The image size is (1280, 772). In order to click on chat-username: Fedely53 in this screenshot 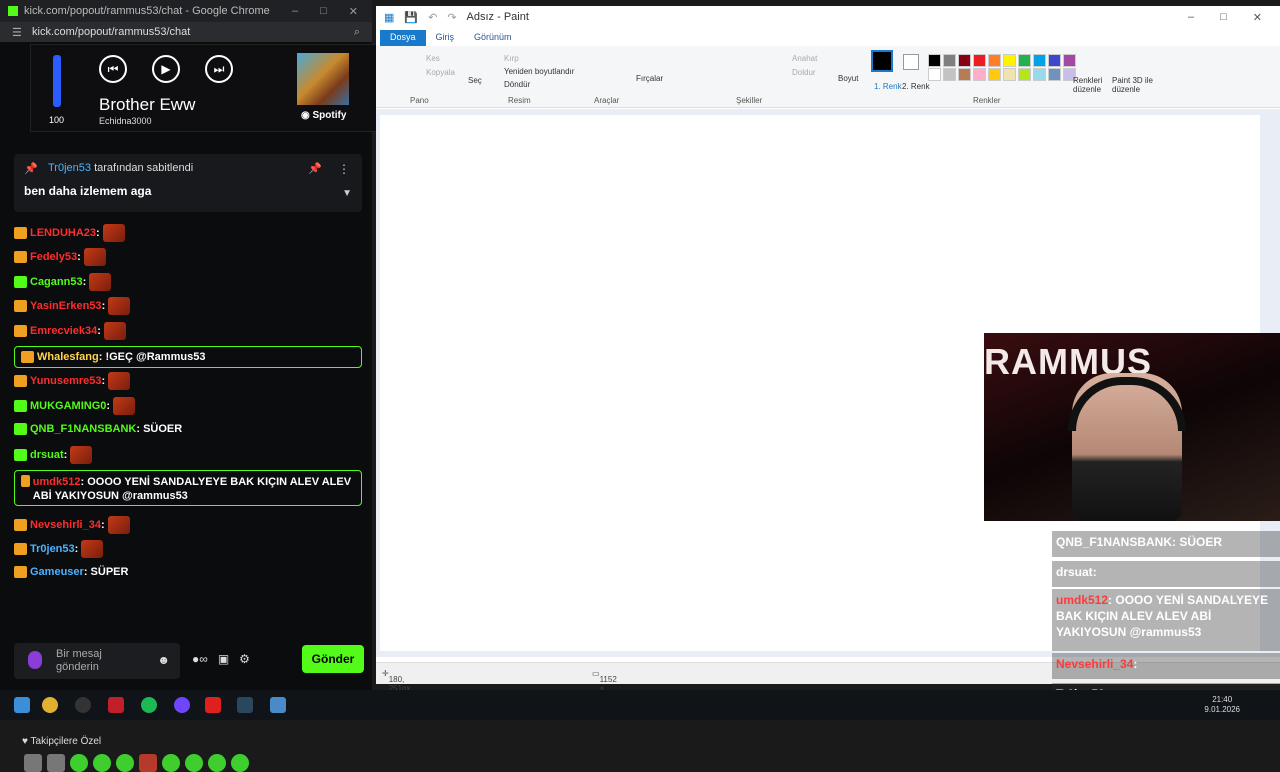, I will do `click(53, 257)`.